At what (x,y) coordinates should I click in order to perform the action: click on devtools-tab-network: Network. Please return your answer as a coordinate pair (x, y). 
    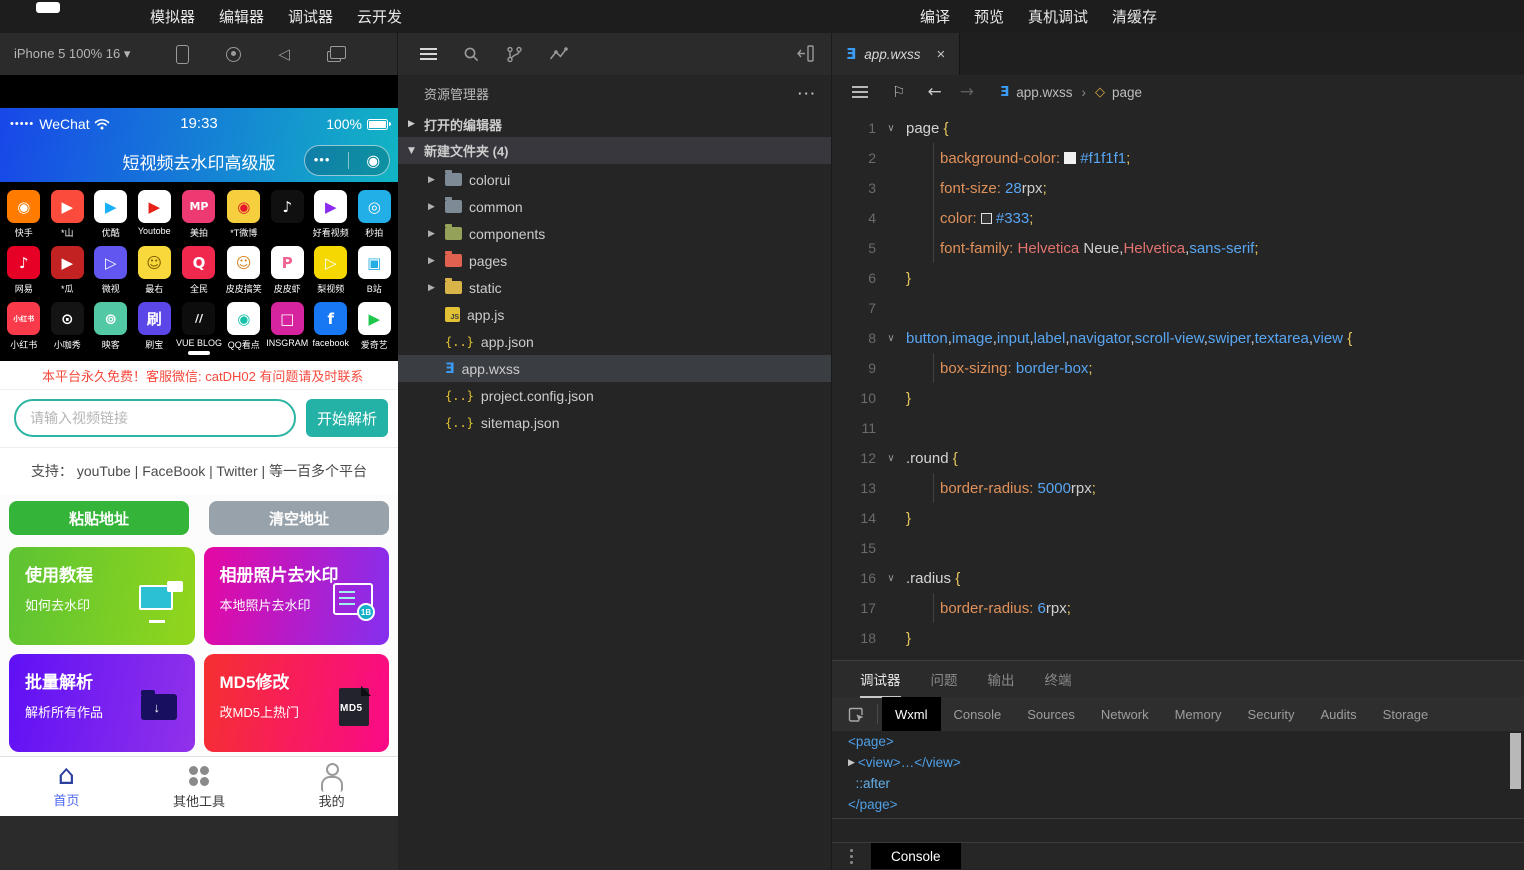
    Looking at the image, I should click on (1125, 714).